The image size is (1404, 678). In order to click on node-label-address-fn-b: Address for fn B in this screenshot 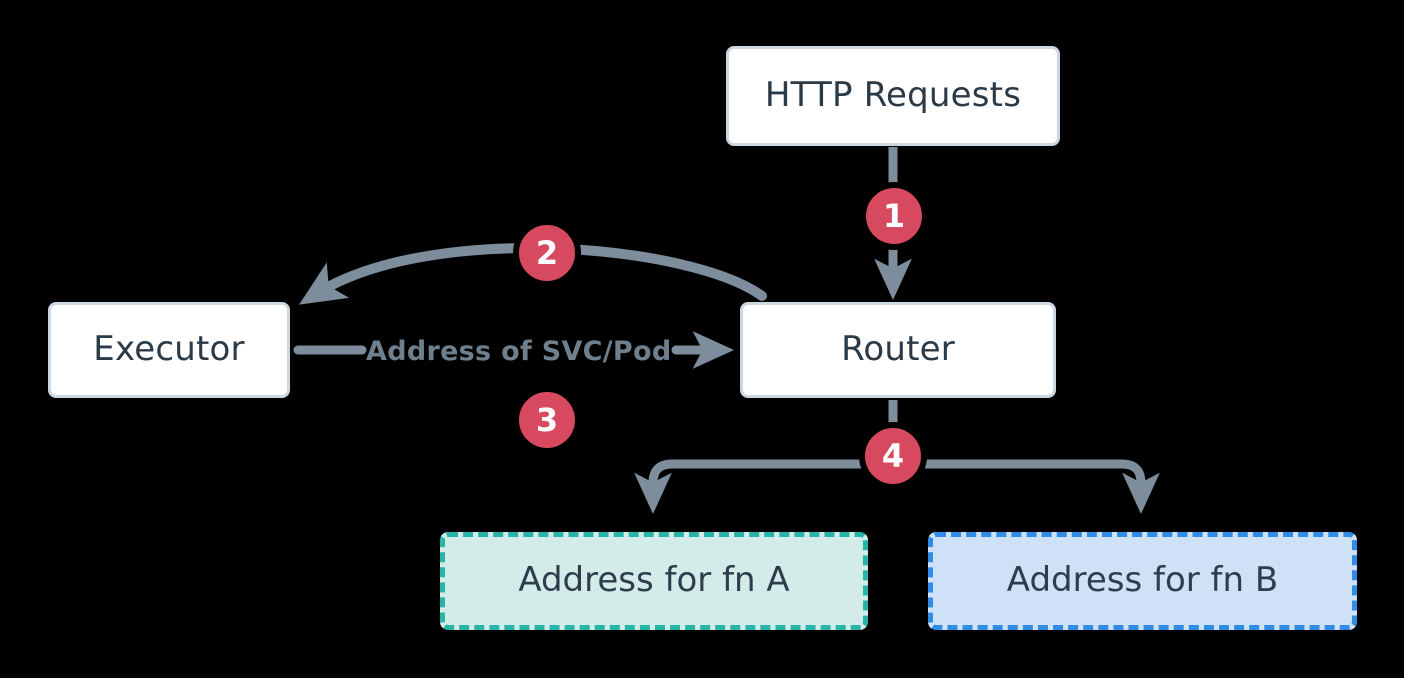, I will do `click(1142, 580)`.